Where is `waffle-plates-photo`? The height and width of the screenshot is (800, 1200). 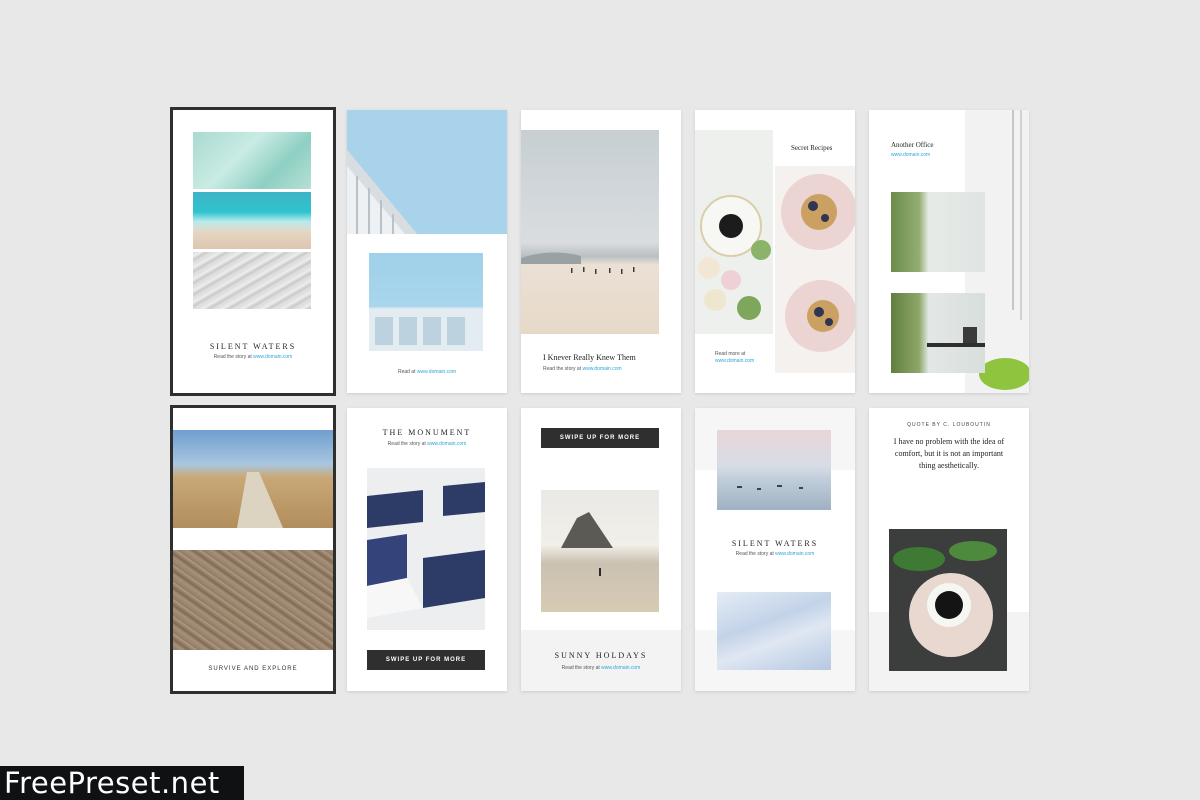
waffle-plates-photo is located at coordinates (815, 269).